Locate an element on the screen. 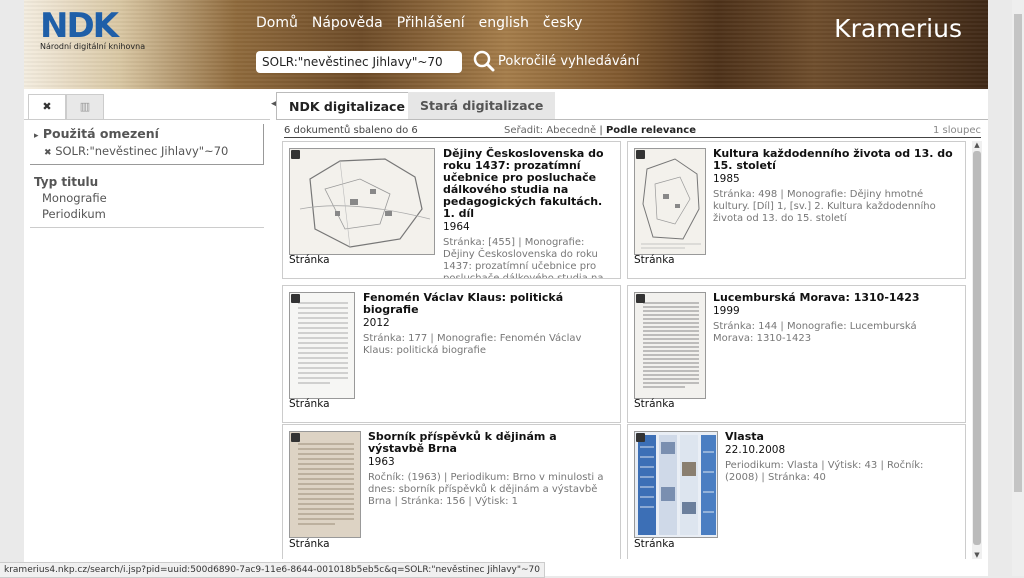 This screenshot has height=578, width=1024. sort-label: Seřadit: is located at coordinates (524, 130).